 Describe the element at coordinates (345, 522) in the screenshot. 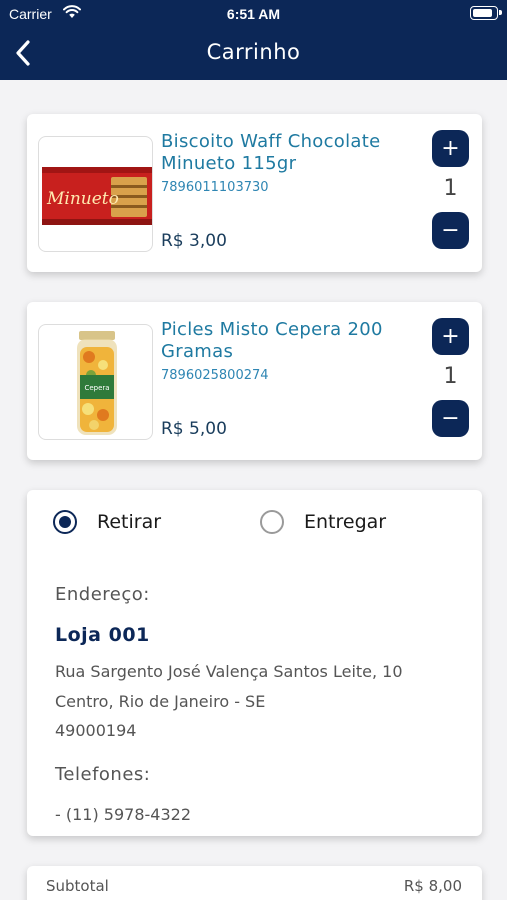

I see `radio-delivery-label: Entregar` at that location.